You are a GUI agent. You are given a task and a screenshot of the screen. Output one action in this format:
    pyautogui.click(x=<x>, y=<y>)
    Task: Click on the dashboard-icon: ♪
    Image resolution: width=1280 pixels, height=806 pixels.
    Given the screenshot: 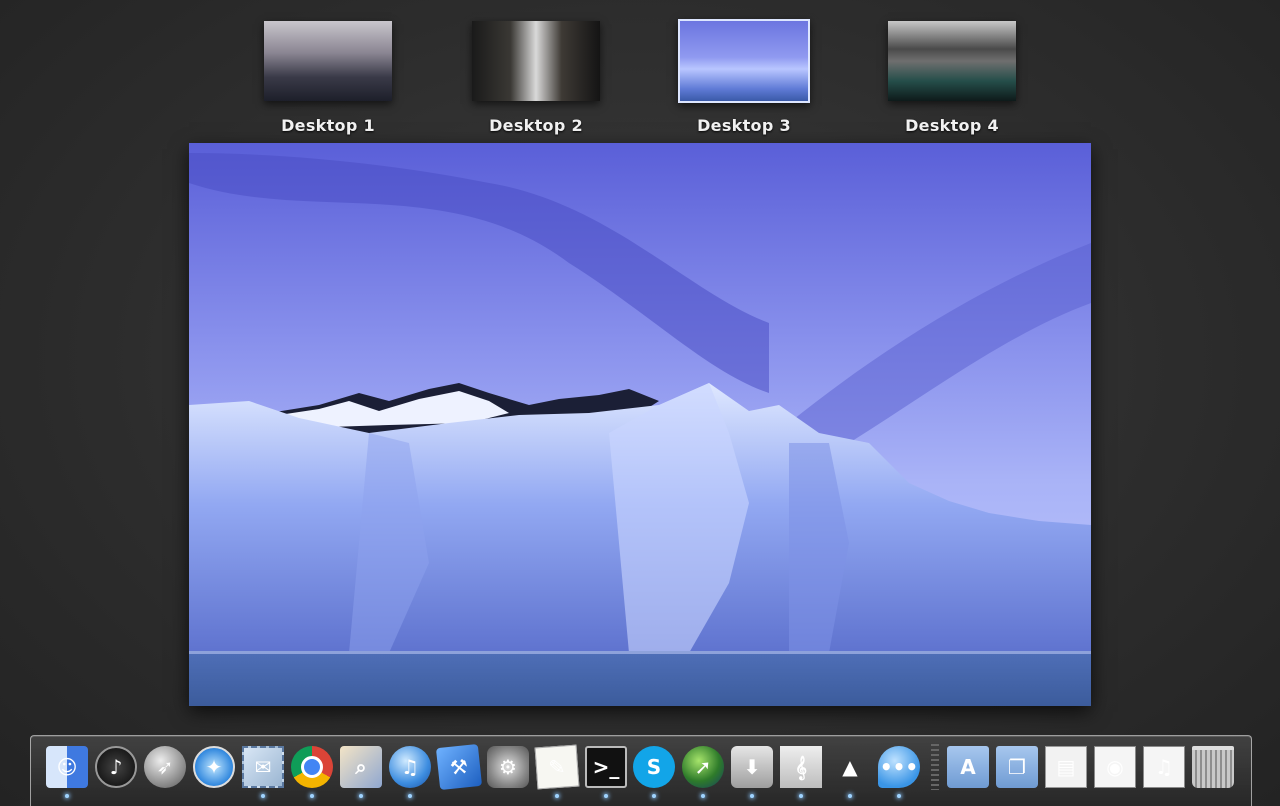 What is the action you would take?
    pyautogui.click(x=116, y=767)
    